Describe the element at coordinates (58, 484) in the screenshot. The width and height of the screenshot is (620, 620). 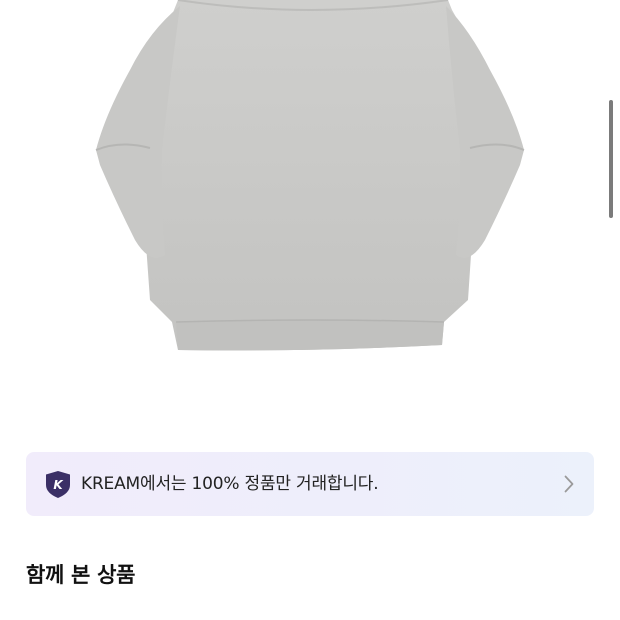
I see `kream-shield-icon: K` at that location.